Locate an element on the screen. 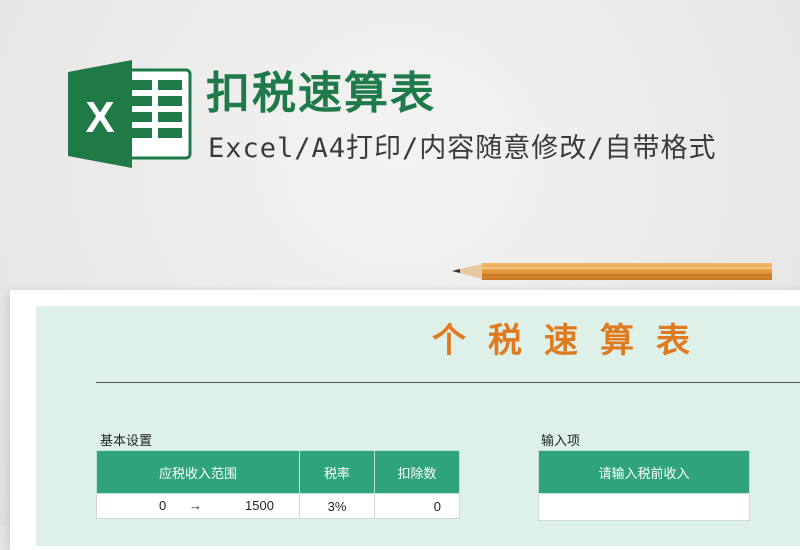 Image resolution: width=800 pixels, height=550 pixels. table-row is located at coordinates (644, 507).